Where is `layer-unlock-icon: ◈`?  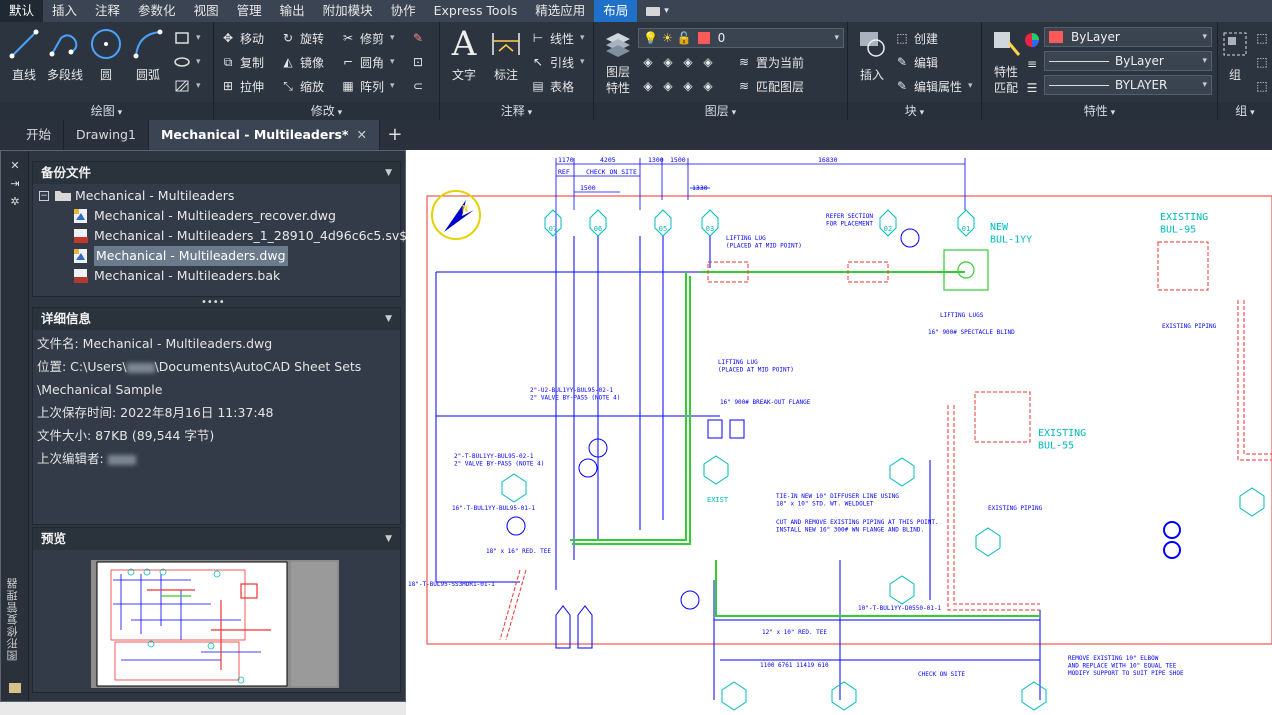 layer-unlock-icon: ◈ is located at coordinates (708, 86).